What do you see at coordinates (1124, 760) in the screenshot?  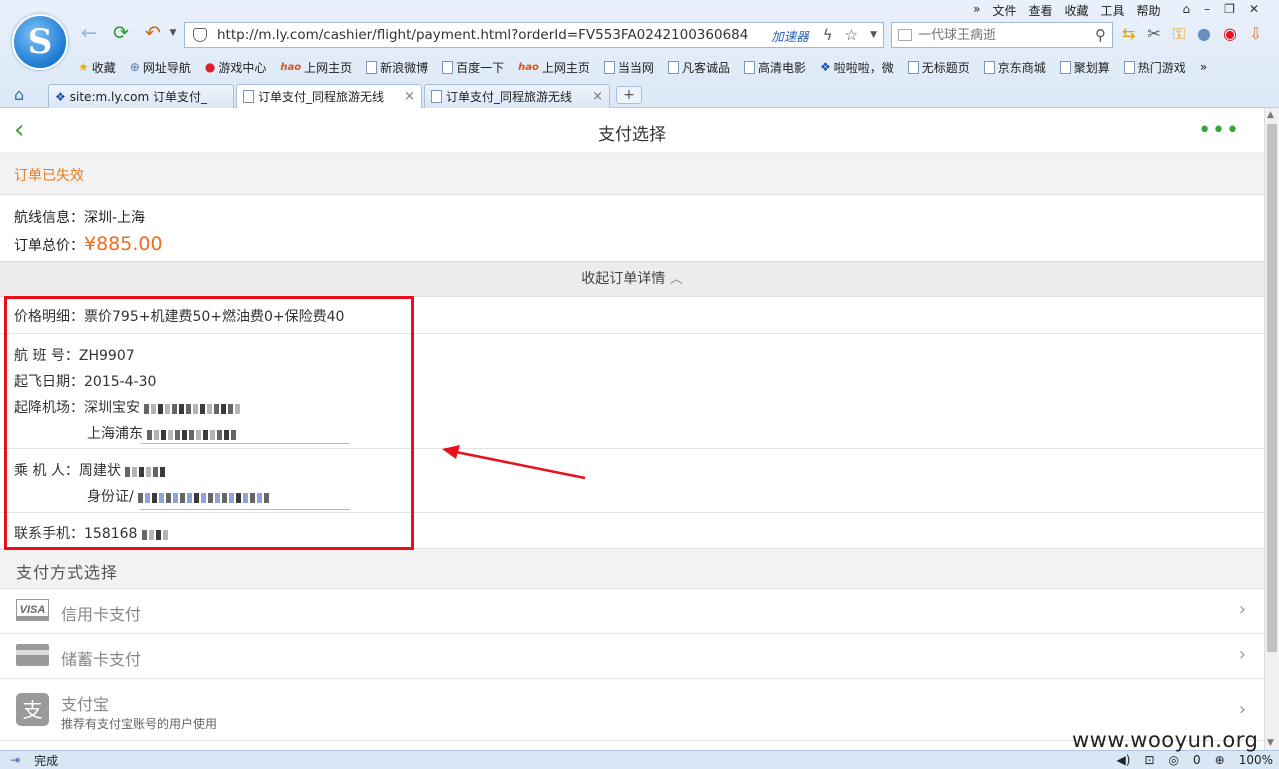 I see `speaker-icon: ◀)` at bounding box center [1124, 760].